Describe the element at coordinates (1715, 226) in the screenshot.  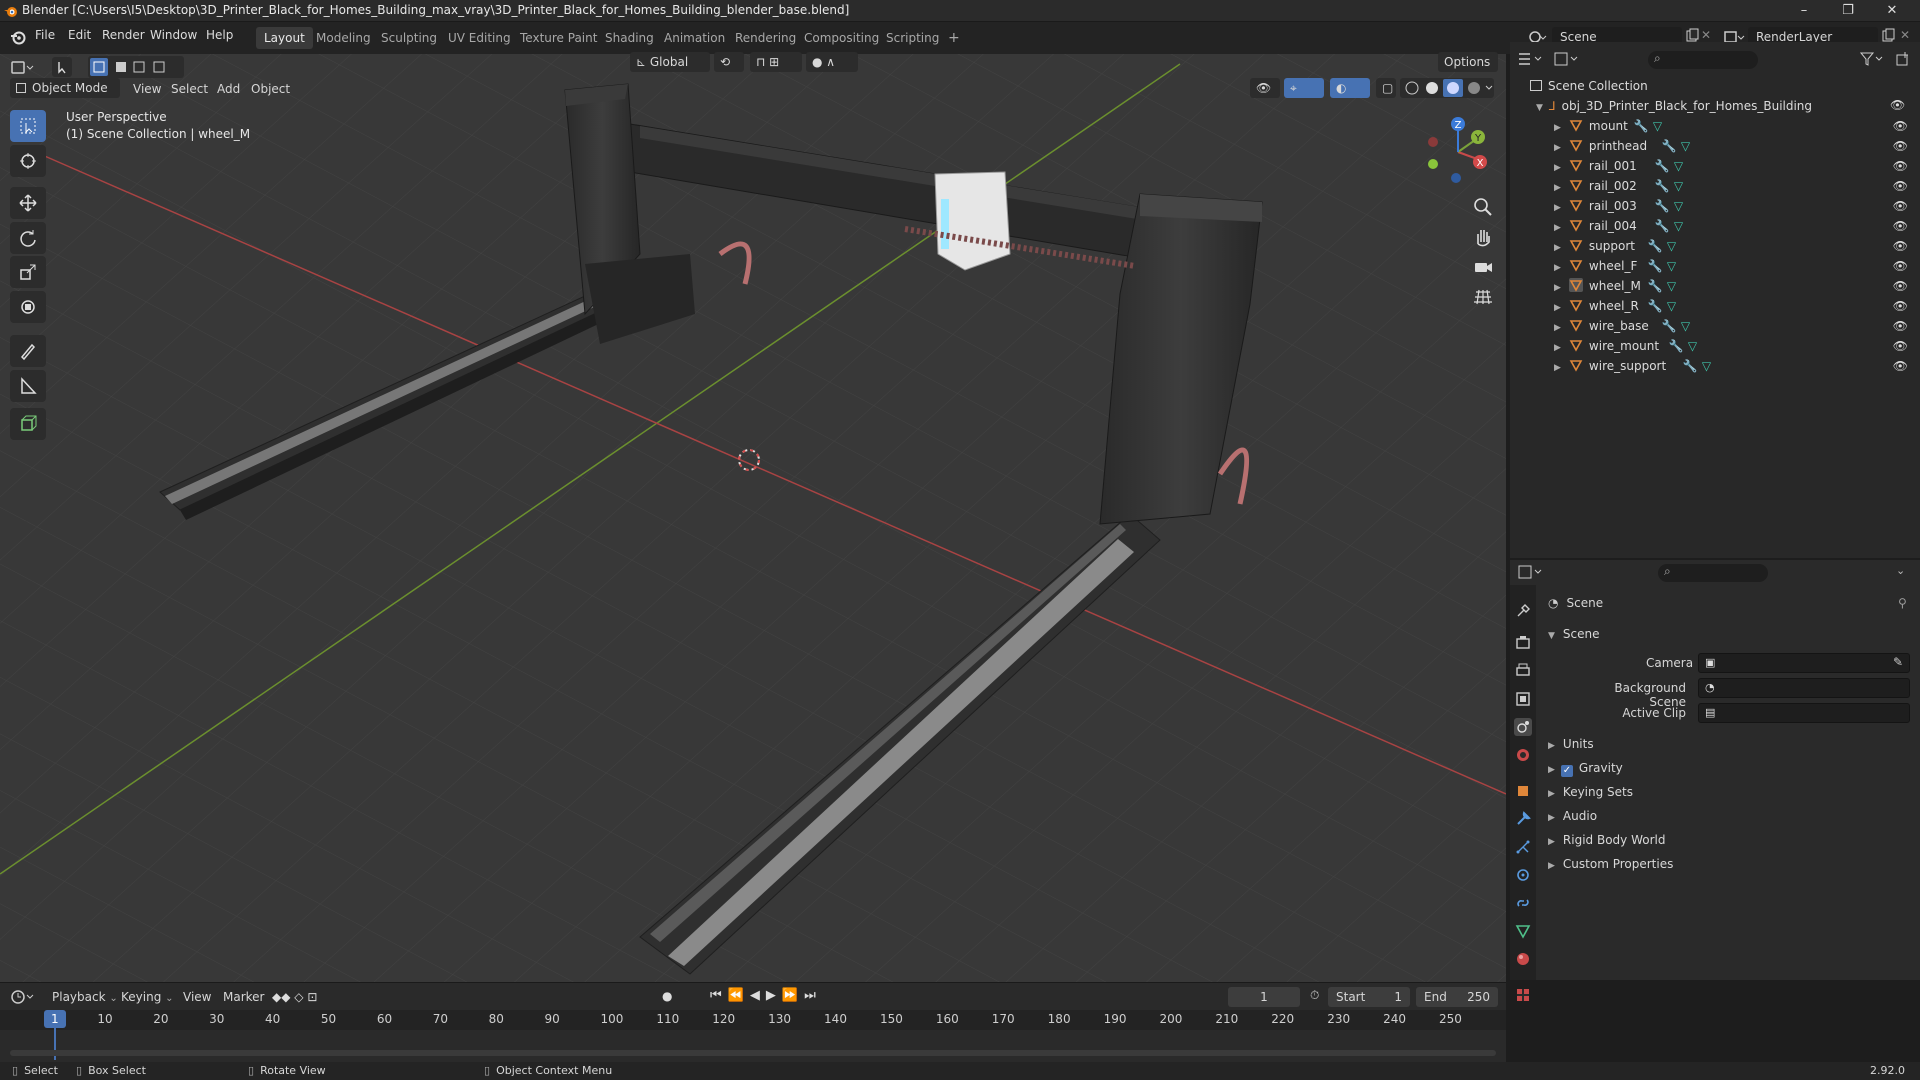
I see `outliner-item-rail-004: ▶ rail_004 🔧 ▽ 👁` at that location.